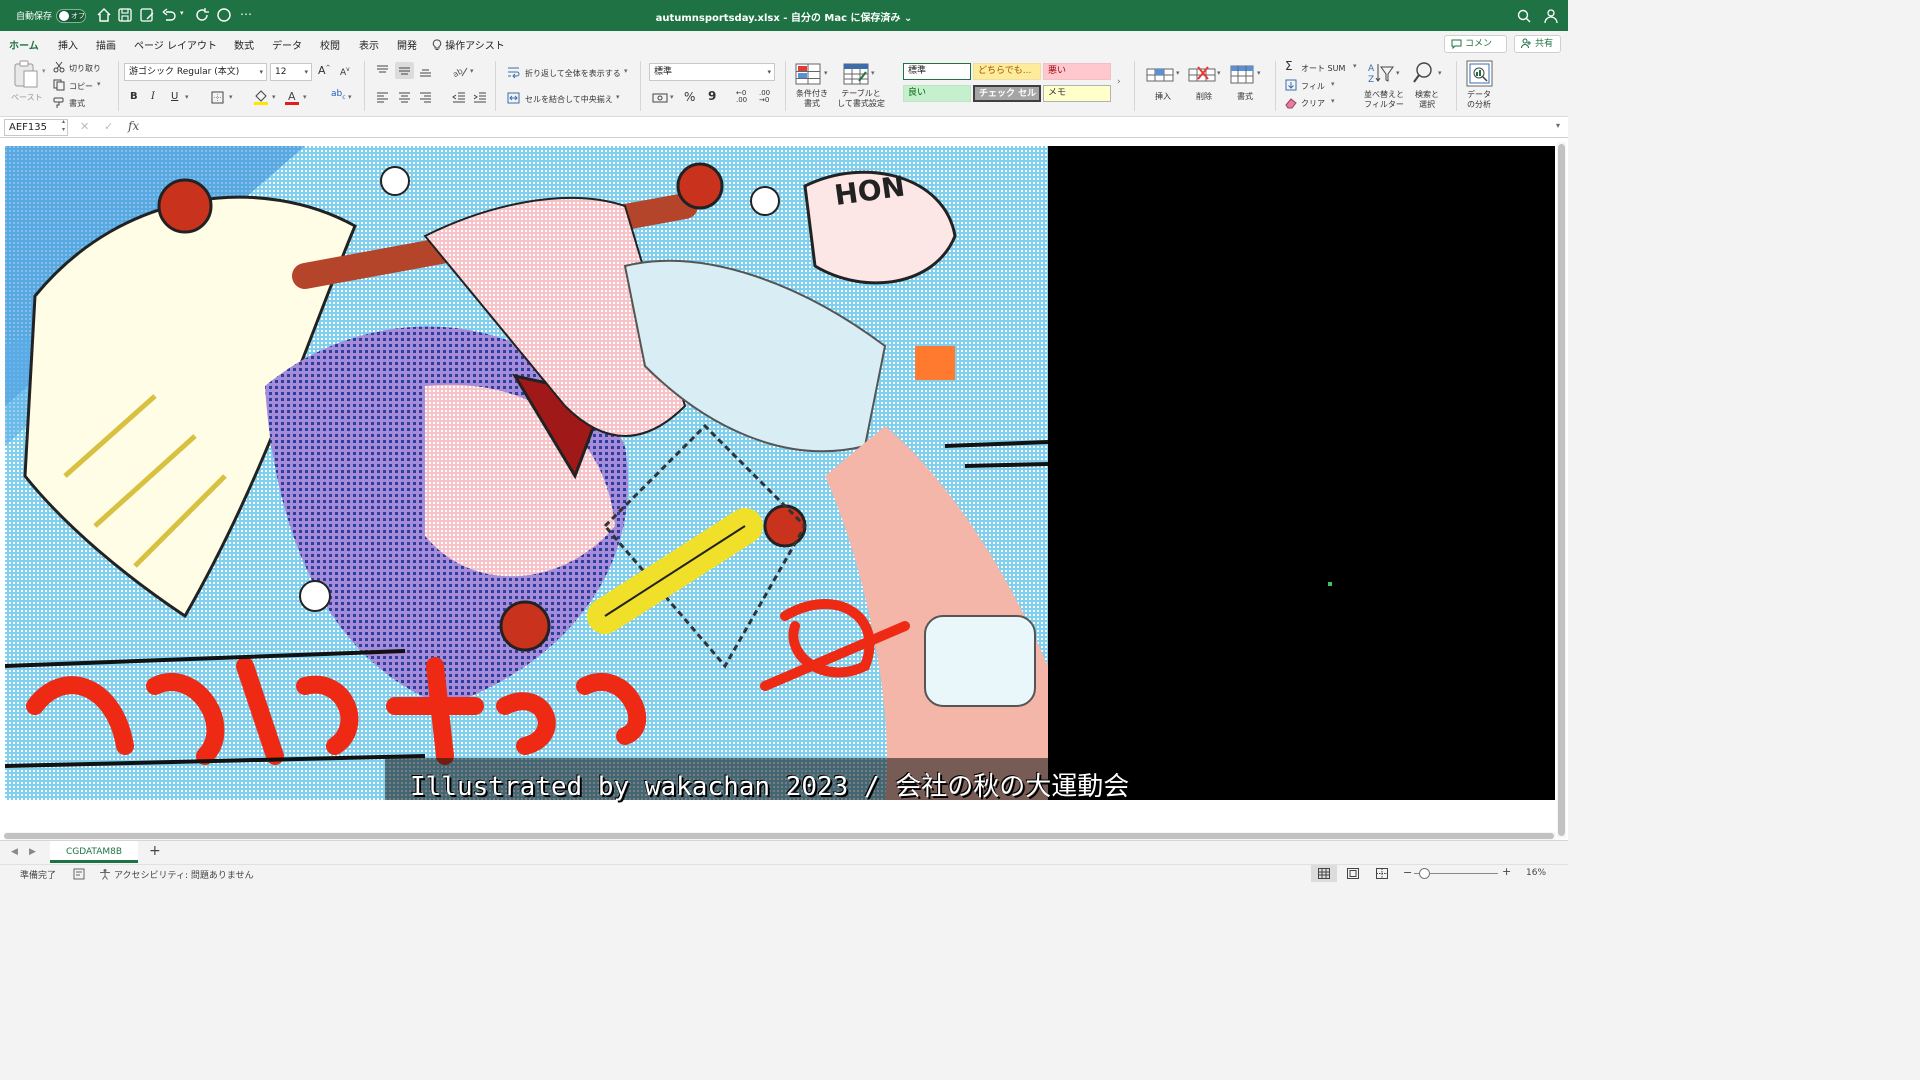  Describe the element at coordinates (1178, 73) in the screenshot. I see `insert-dropdown-icon: ▾` at that location.